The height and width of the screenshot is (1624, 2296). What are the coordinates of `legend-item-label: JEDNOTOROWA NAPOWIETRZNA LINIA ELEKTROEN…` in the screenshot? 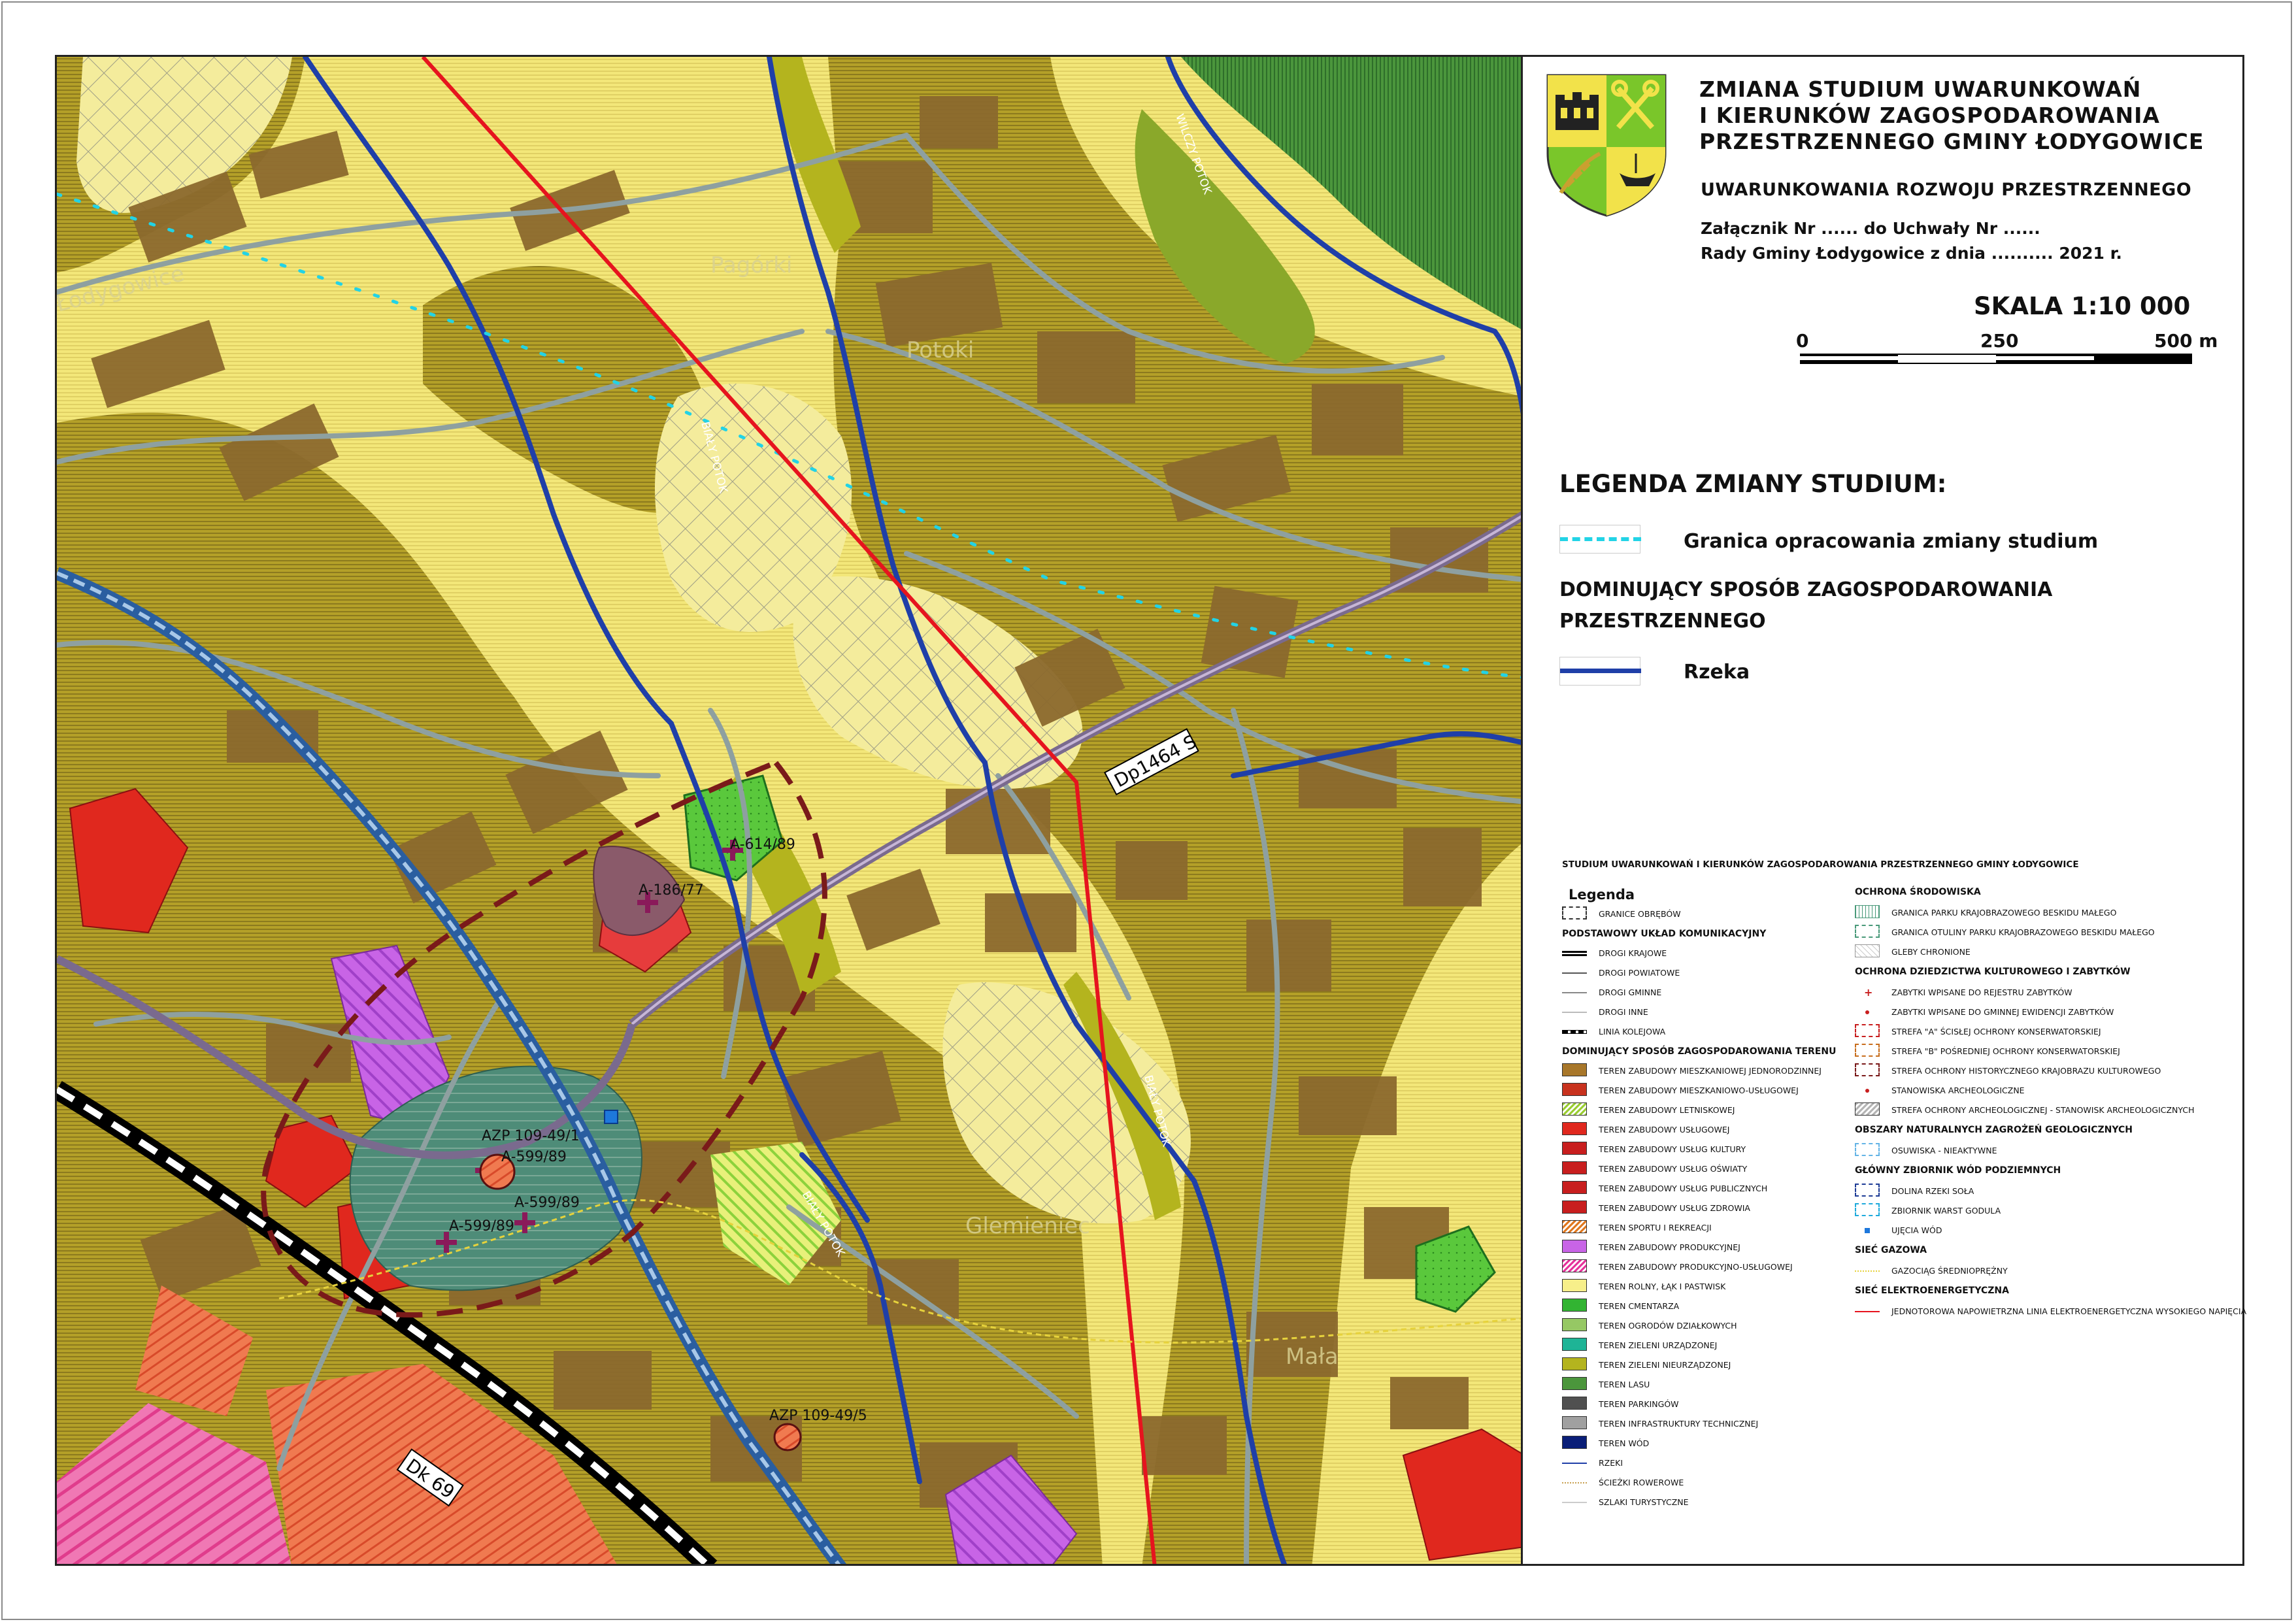 It's located at (2069, 1311).